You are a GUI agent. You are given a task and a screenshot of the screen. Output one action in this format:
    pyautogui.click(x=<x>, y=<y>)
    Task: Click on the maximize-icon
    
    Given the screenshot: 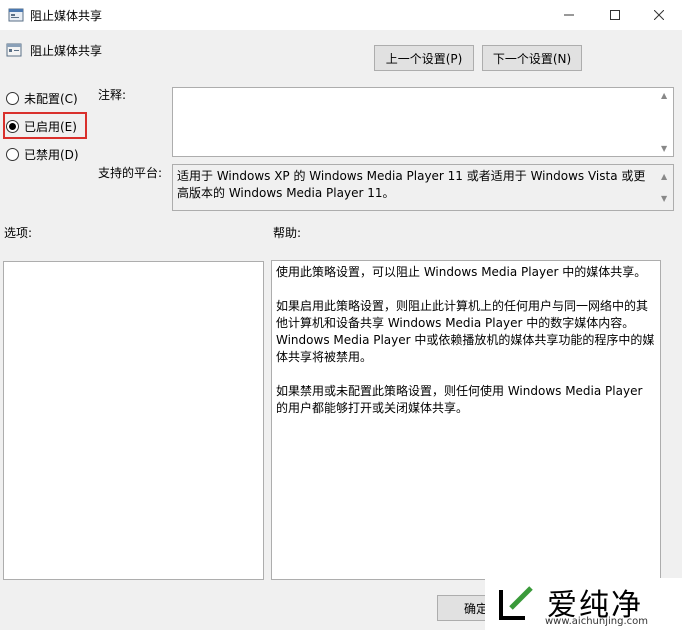 What is the action you would take?
    pyautogui.click(x=615, y=15)
    